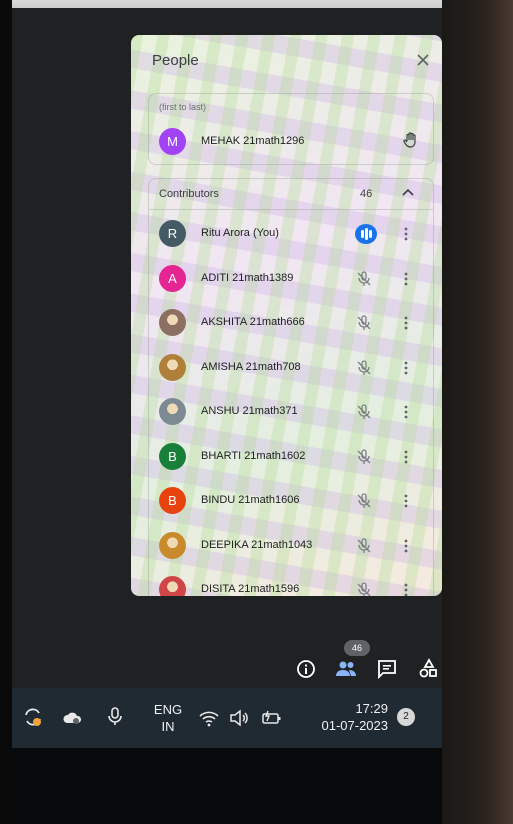 This screenshot has width=513, height=824. I want to click on microphone-icon, so click(115, 716).